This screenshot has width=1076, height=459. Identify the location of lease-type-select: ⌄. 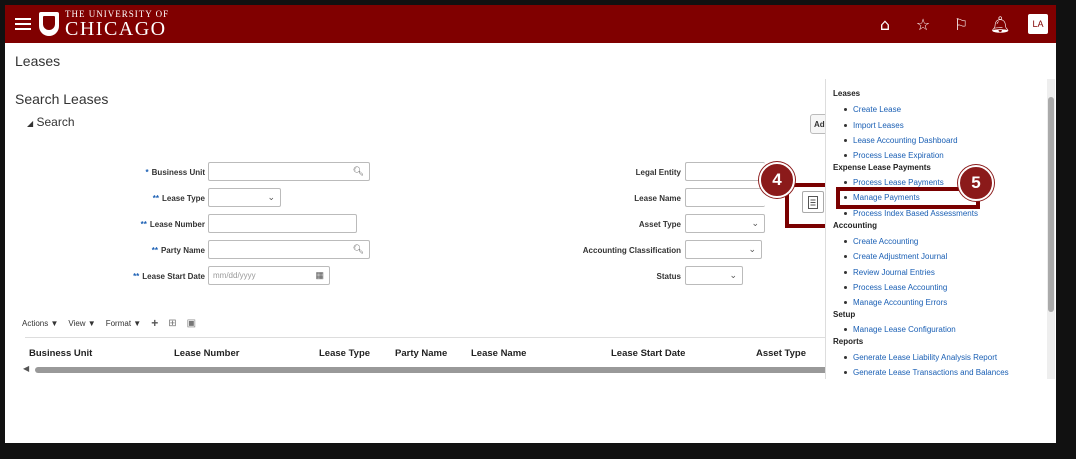
(244, 197).